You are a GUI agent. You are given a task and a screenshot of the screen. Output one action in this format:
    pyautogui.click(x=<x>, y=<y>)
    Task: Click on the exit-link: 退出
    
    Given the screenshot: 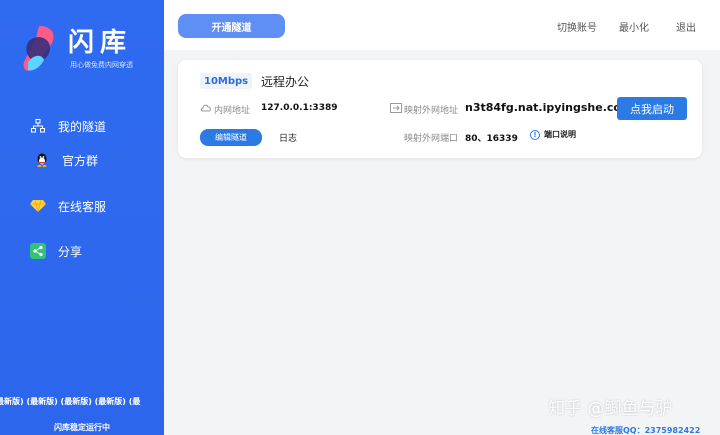 What is the action you would take?
    pyautogui.click(x=686, y=26)
    